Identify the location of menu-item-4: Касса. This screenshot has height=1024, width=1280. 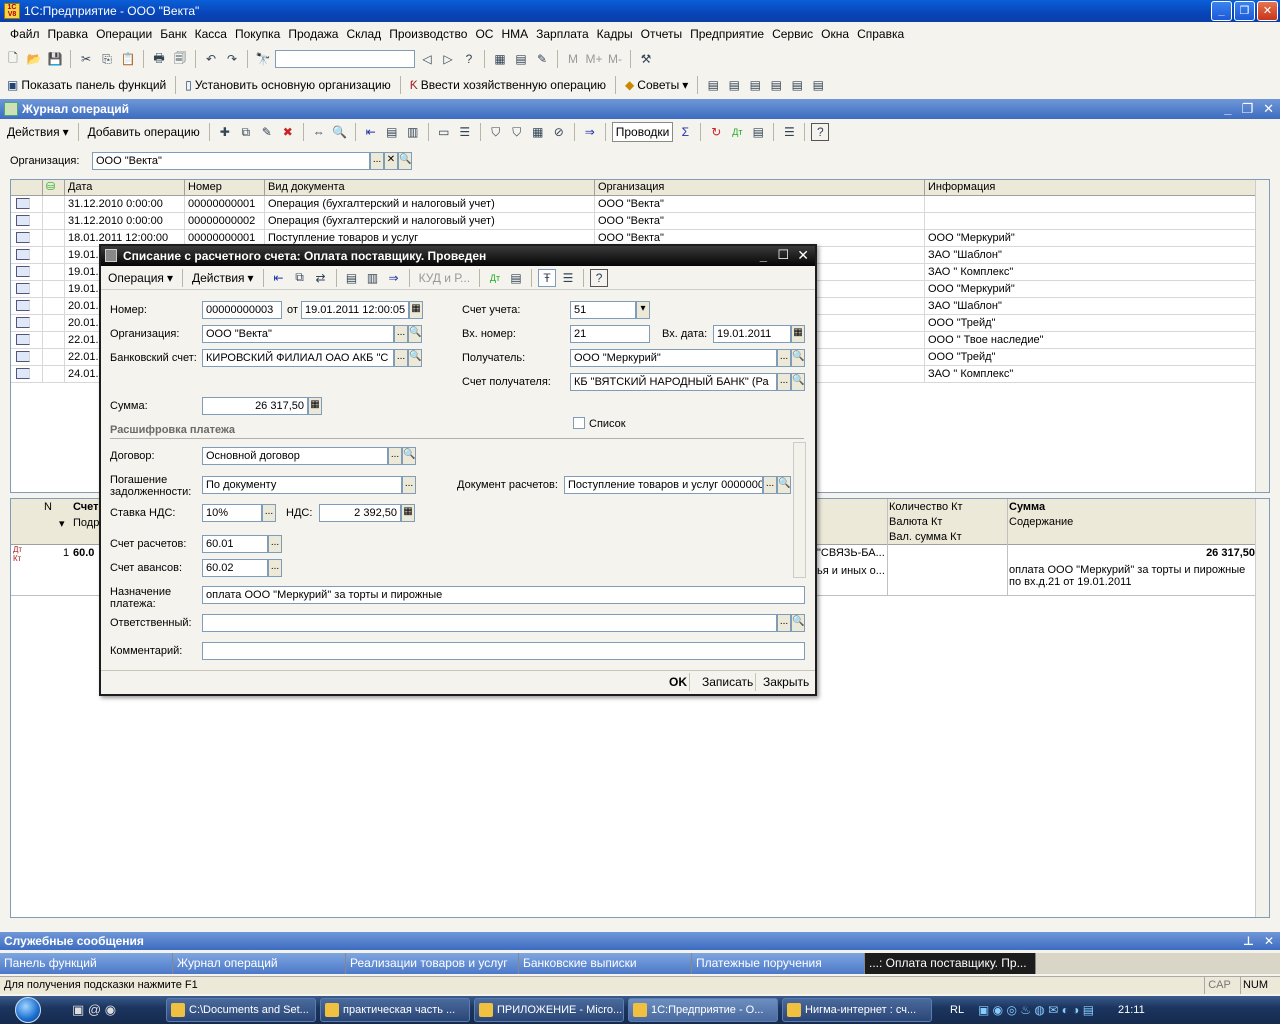
(211, 34).